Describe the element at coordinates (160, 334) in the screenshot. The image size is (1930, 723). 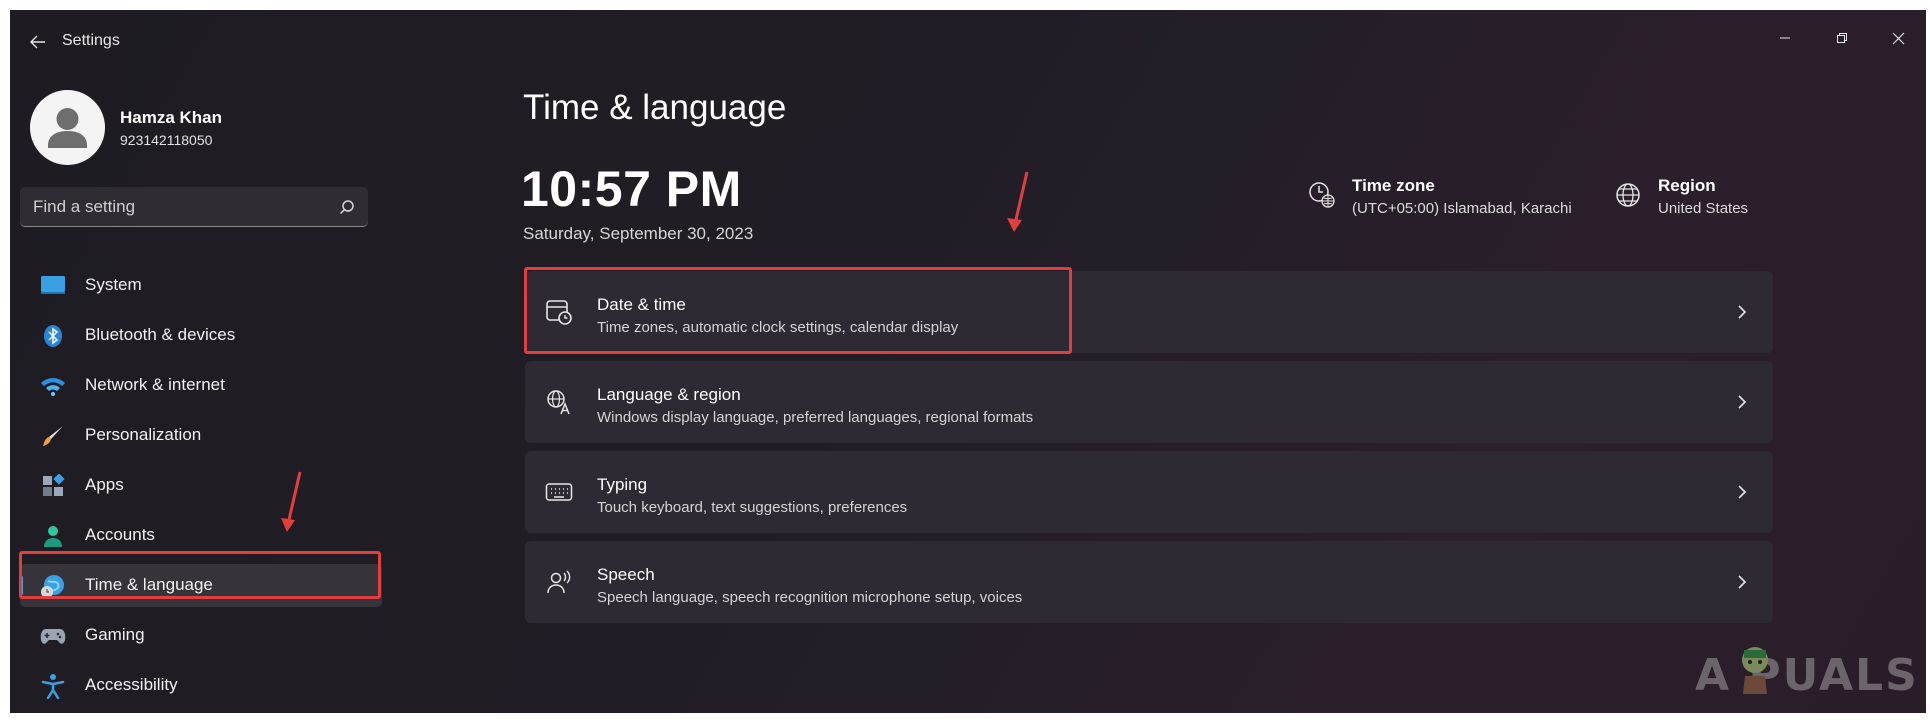
I see `sidebar-item-label: Bluetooth & devices` at that location.